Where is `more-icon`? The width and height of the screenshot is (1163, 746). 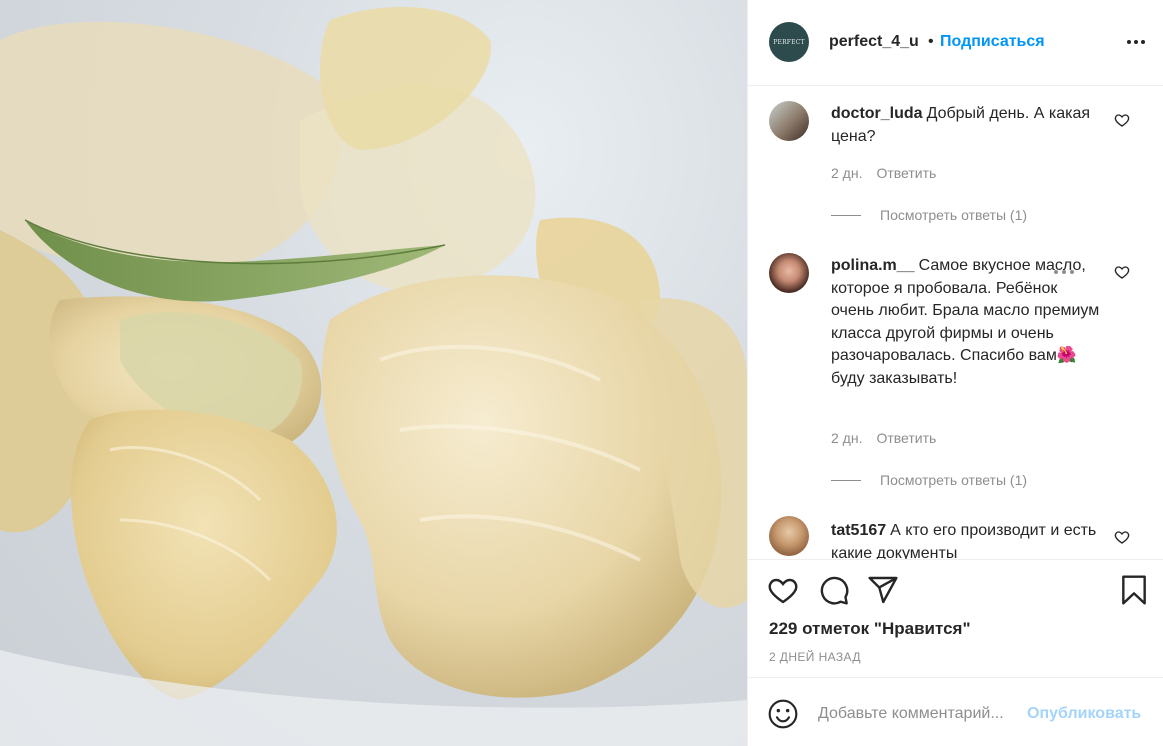 more-icon is located at coordinates (1136, 42).